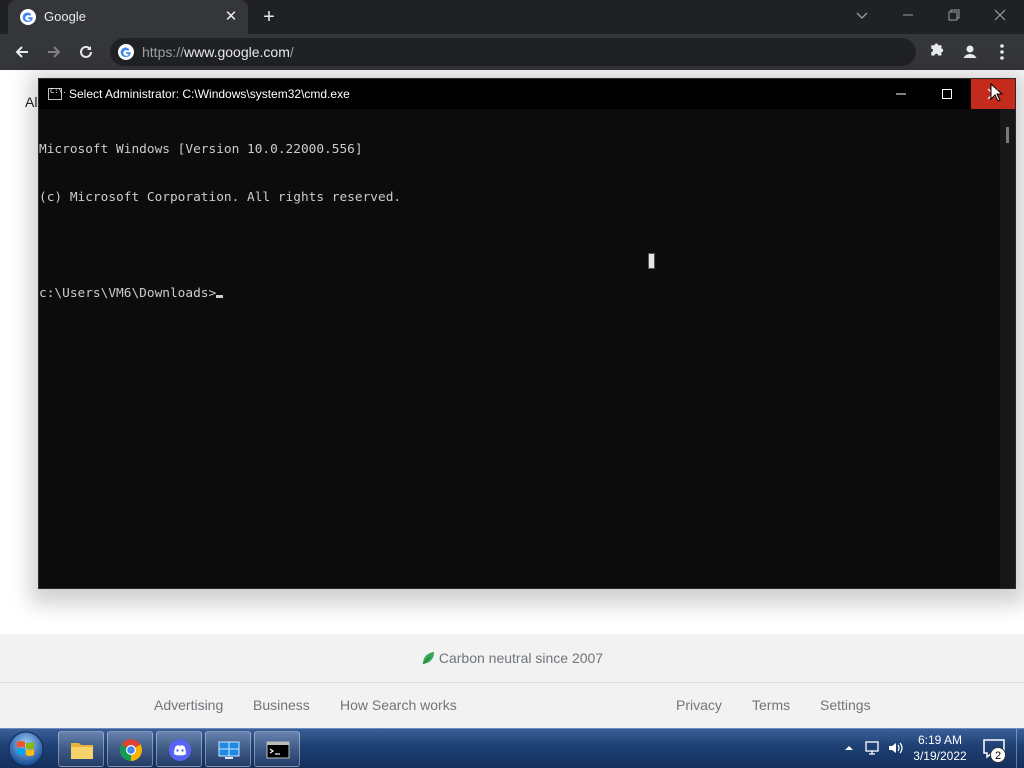  What do you see at coordinates (1002, 52) in the screenshot?
I see `chrome-menu-icon` at bounding box center [1002, 52].